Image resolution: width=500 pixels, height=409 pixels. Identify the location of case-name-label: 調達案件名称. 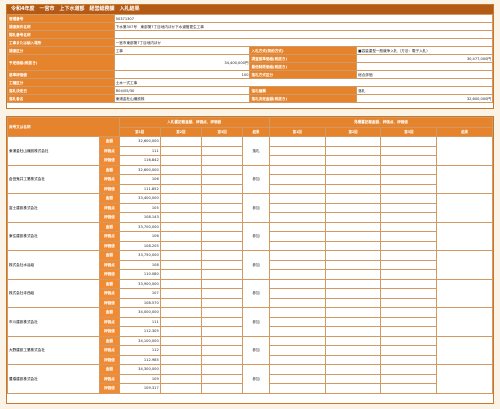
(61, 26).